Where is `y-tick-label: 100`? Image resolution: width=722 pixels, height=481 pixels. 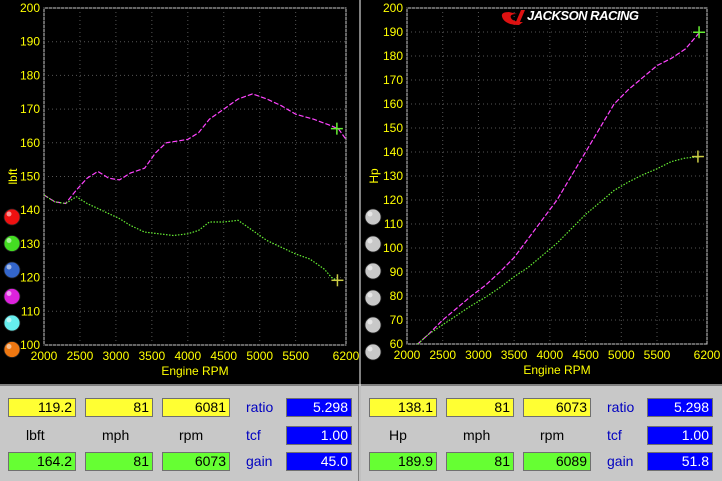 y-tick-label: 100 is located at coordinates (393, 248).